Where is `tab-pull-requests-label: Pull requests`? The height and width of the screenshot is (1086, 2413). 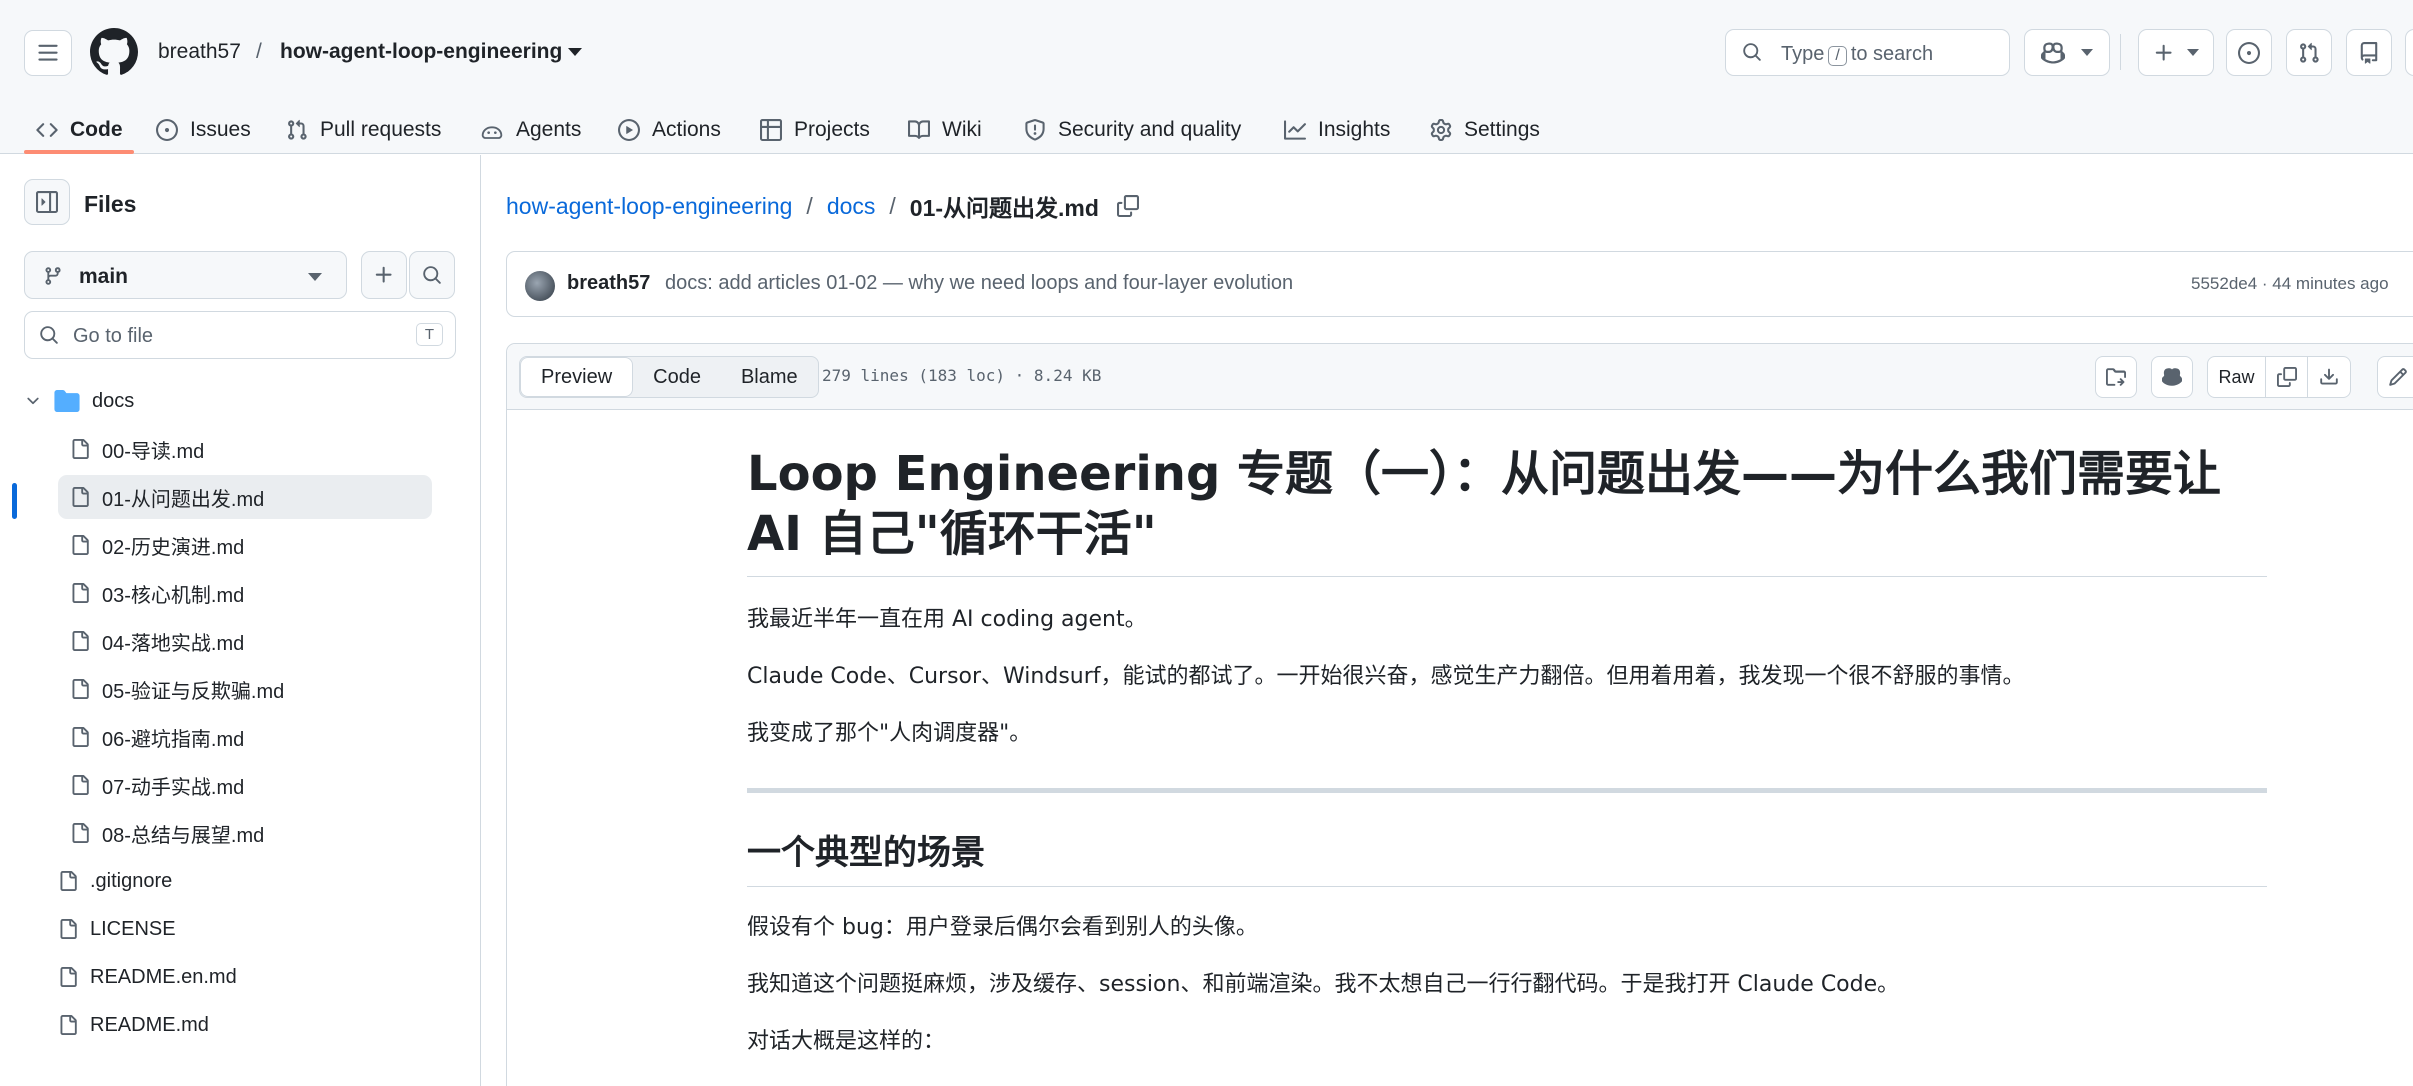
tab-pull-requests-label: Pull requests is located at coordinates (381, 129).